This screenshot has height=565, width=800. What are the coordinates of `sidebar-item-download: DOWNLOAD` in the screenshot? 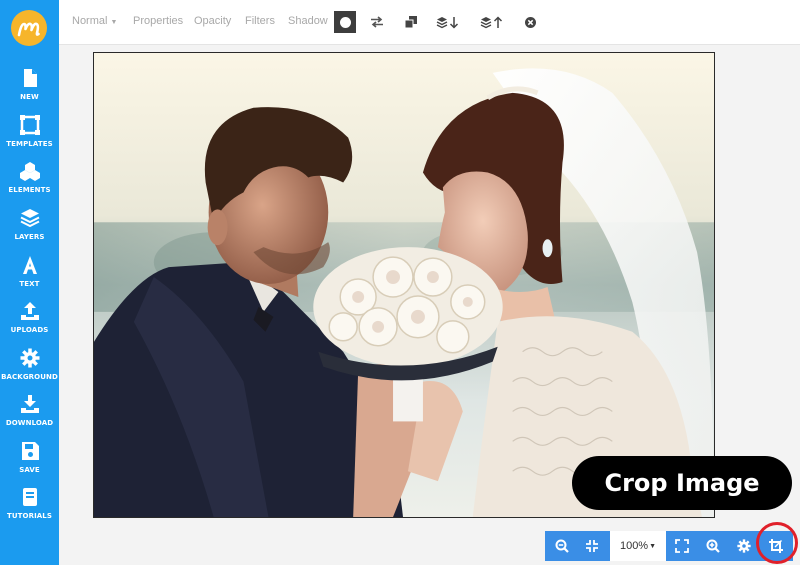 It's located at (29, 417).